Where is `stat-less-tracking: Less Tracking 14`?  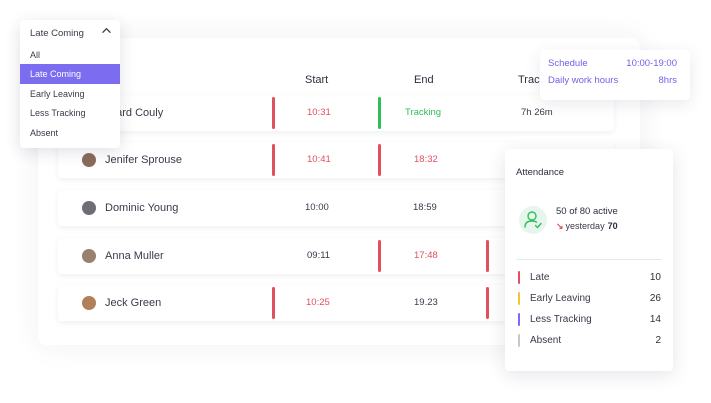 stat-less-tracking: Less Tracking 14 is located at coordinates (589, 320).